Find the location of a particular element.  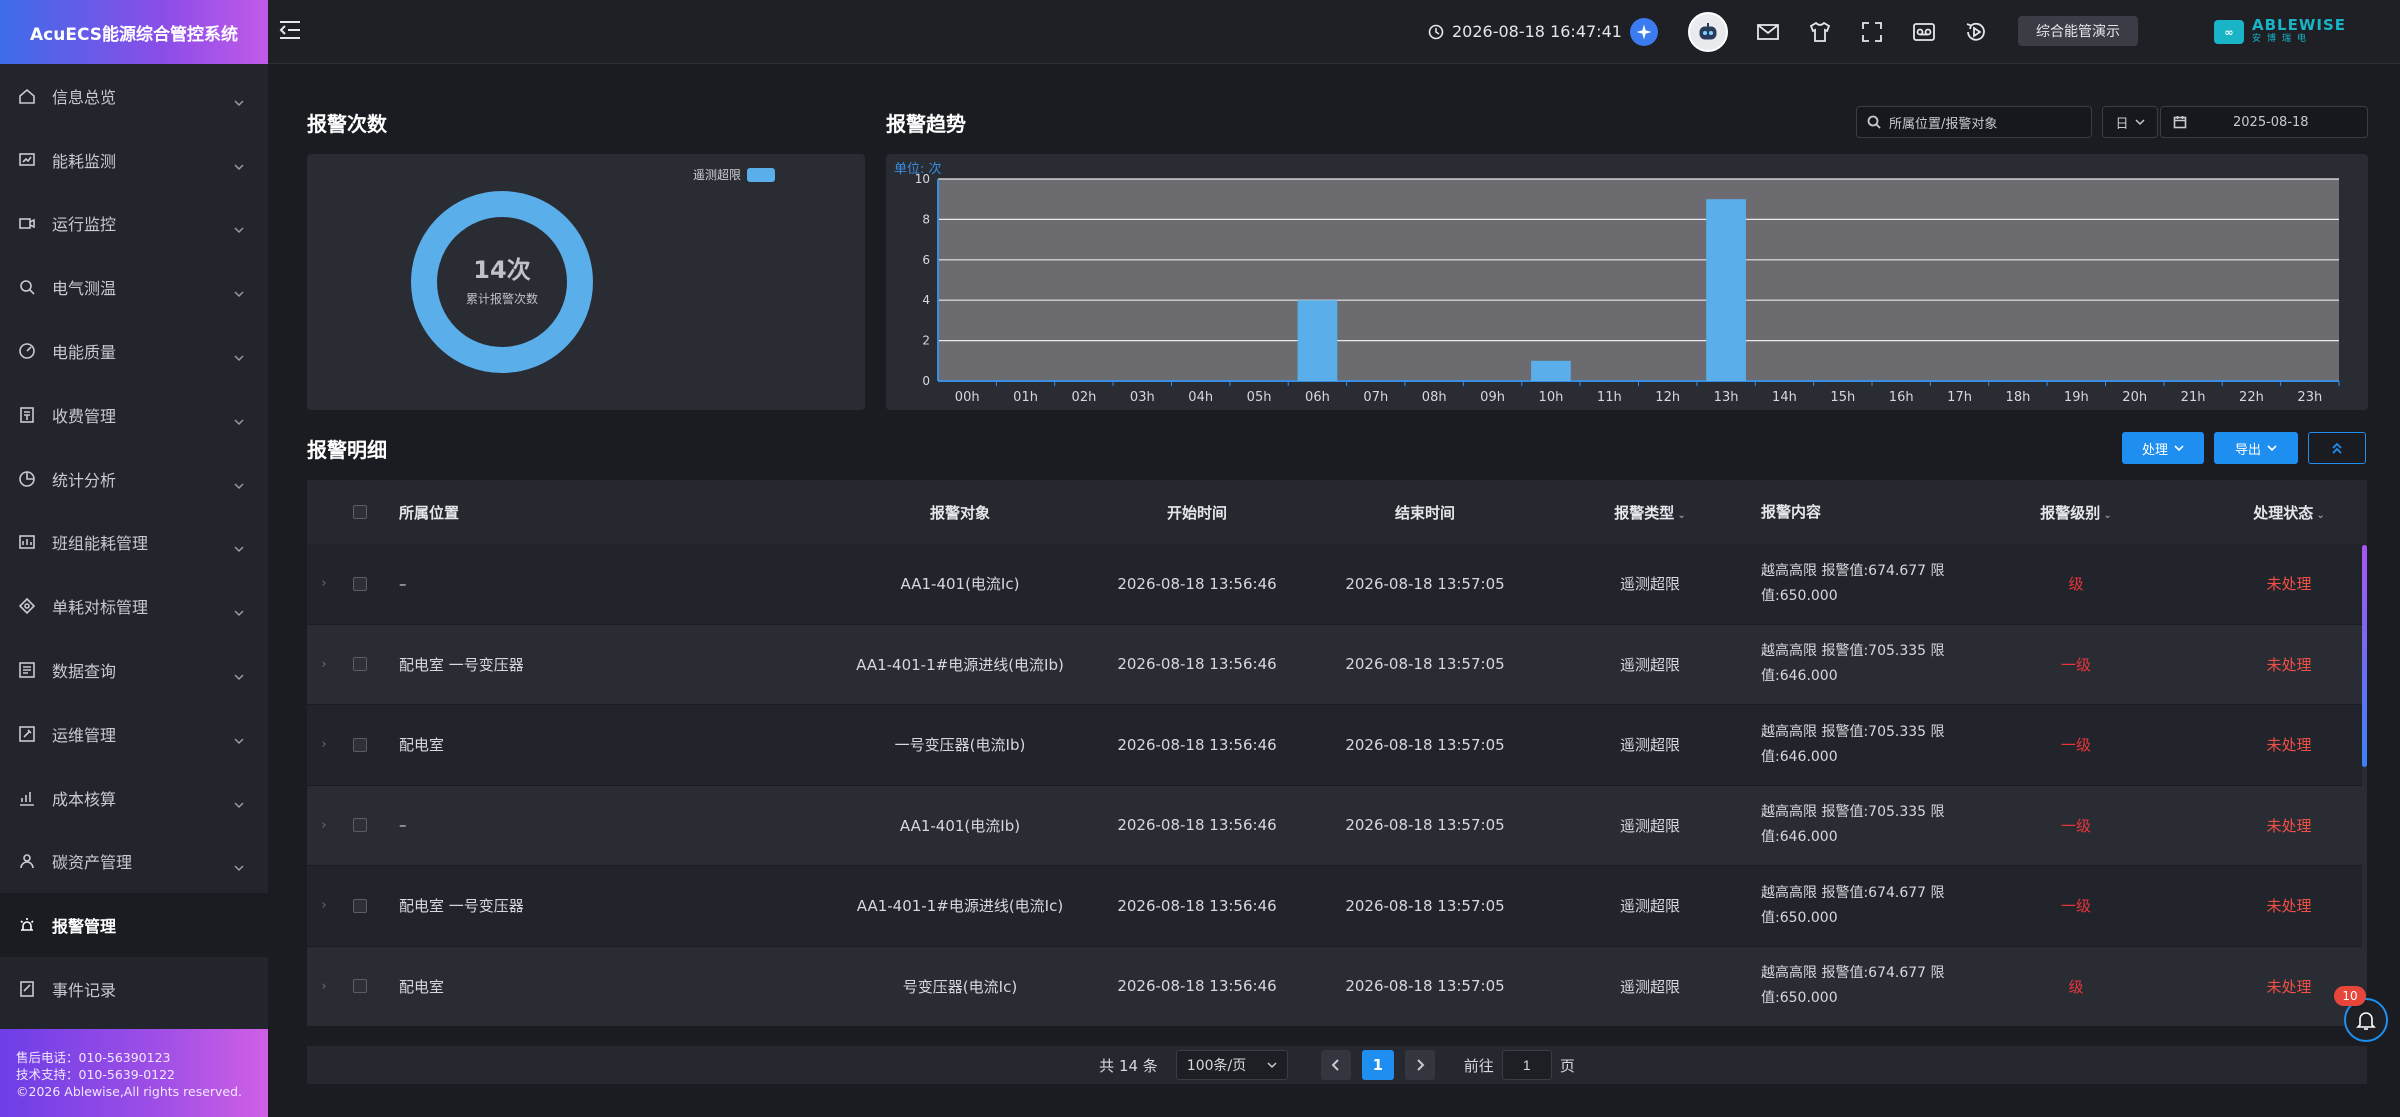

donut-legend: 遥测超限 is located at coordinates (734, 174).